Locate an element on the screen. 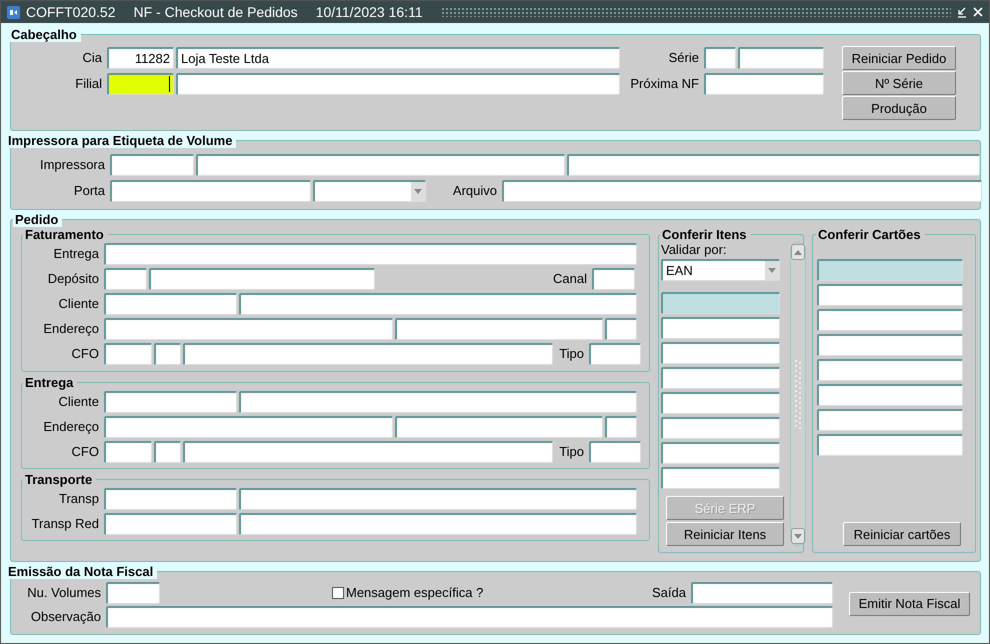 This screenshot has height=644, width=990. section-title: Impressora para Etiqueta de Volume is located at coordinates (121, 140).